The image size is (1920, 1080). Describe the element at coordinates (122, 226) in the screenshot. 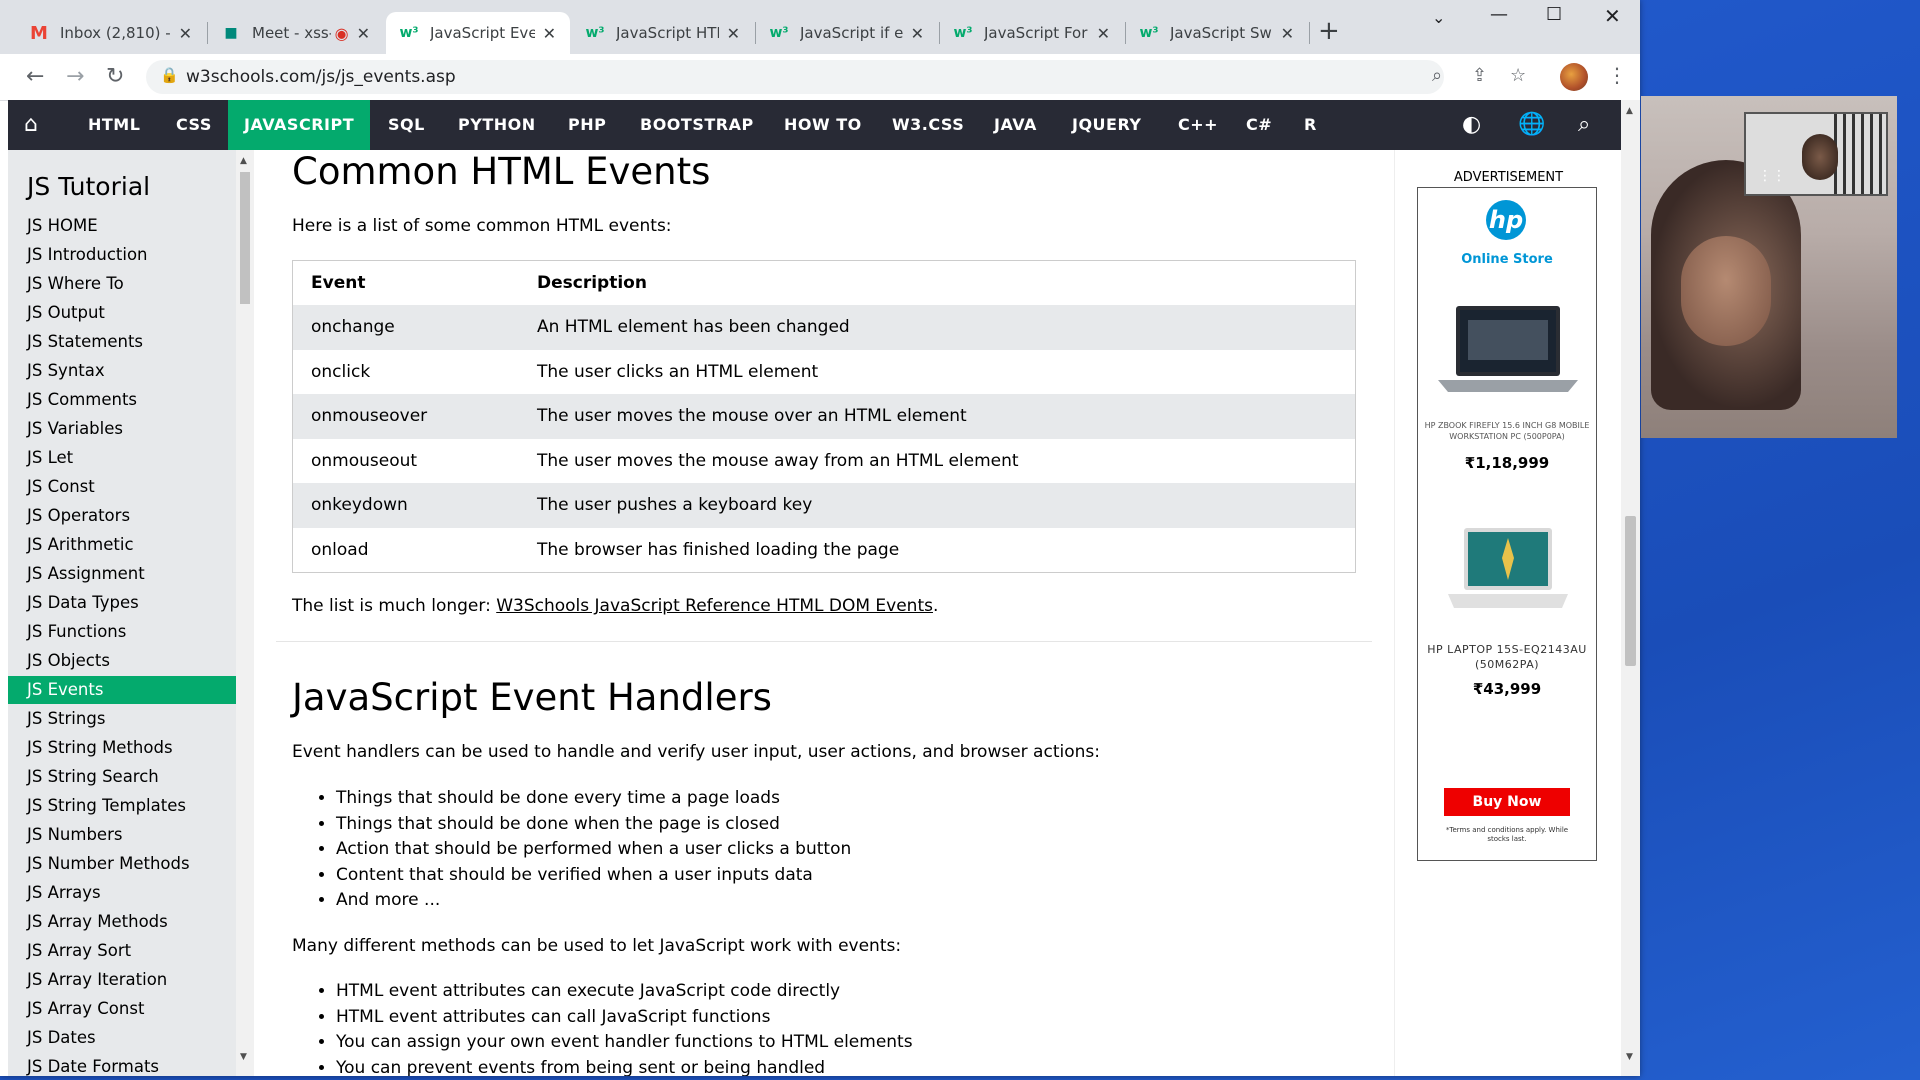

I see `sidebar-item: JS HOME` at that location.